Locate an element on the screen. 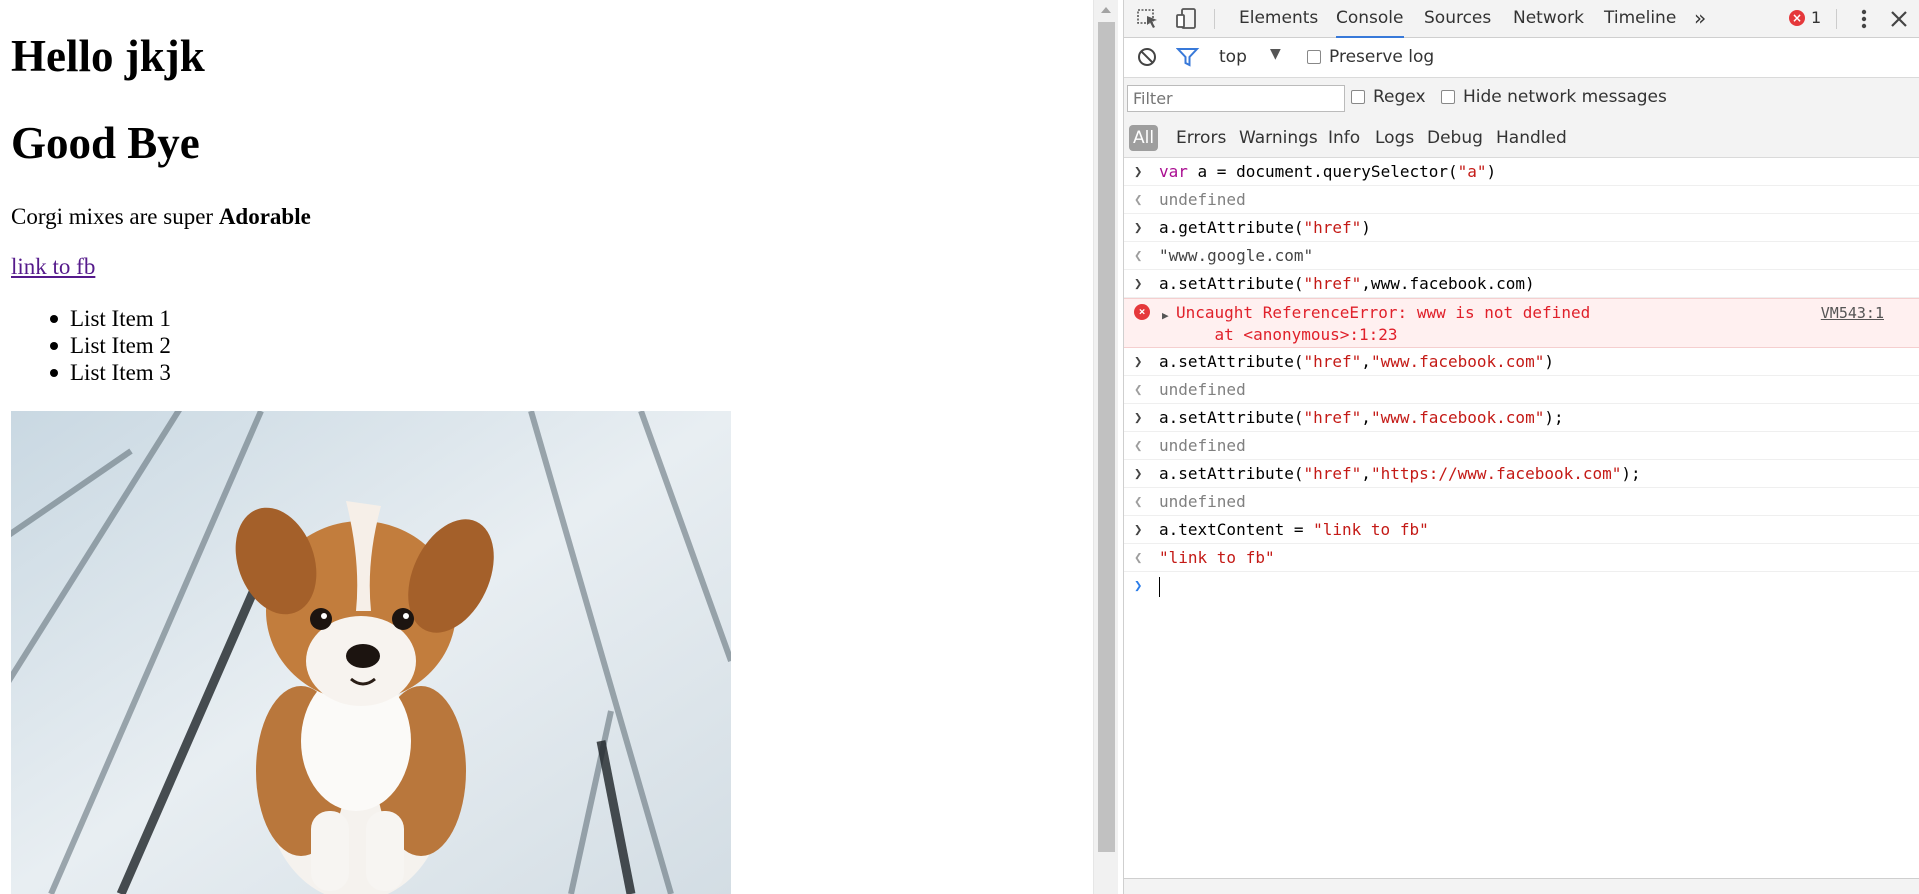  level-warnings: Warnings is located at coordinates (1278, 138).